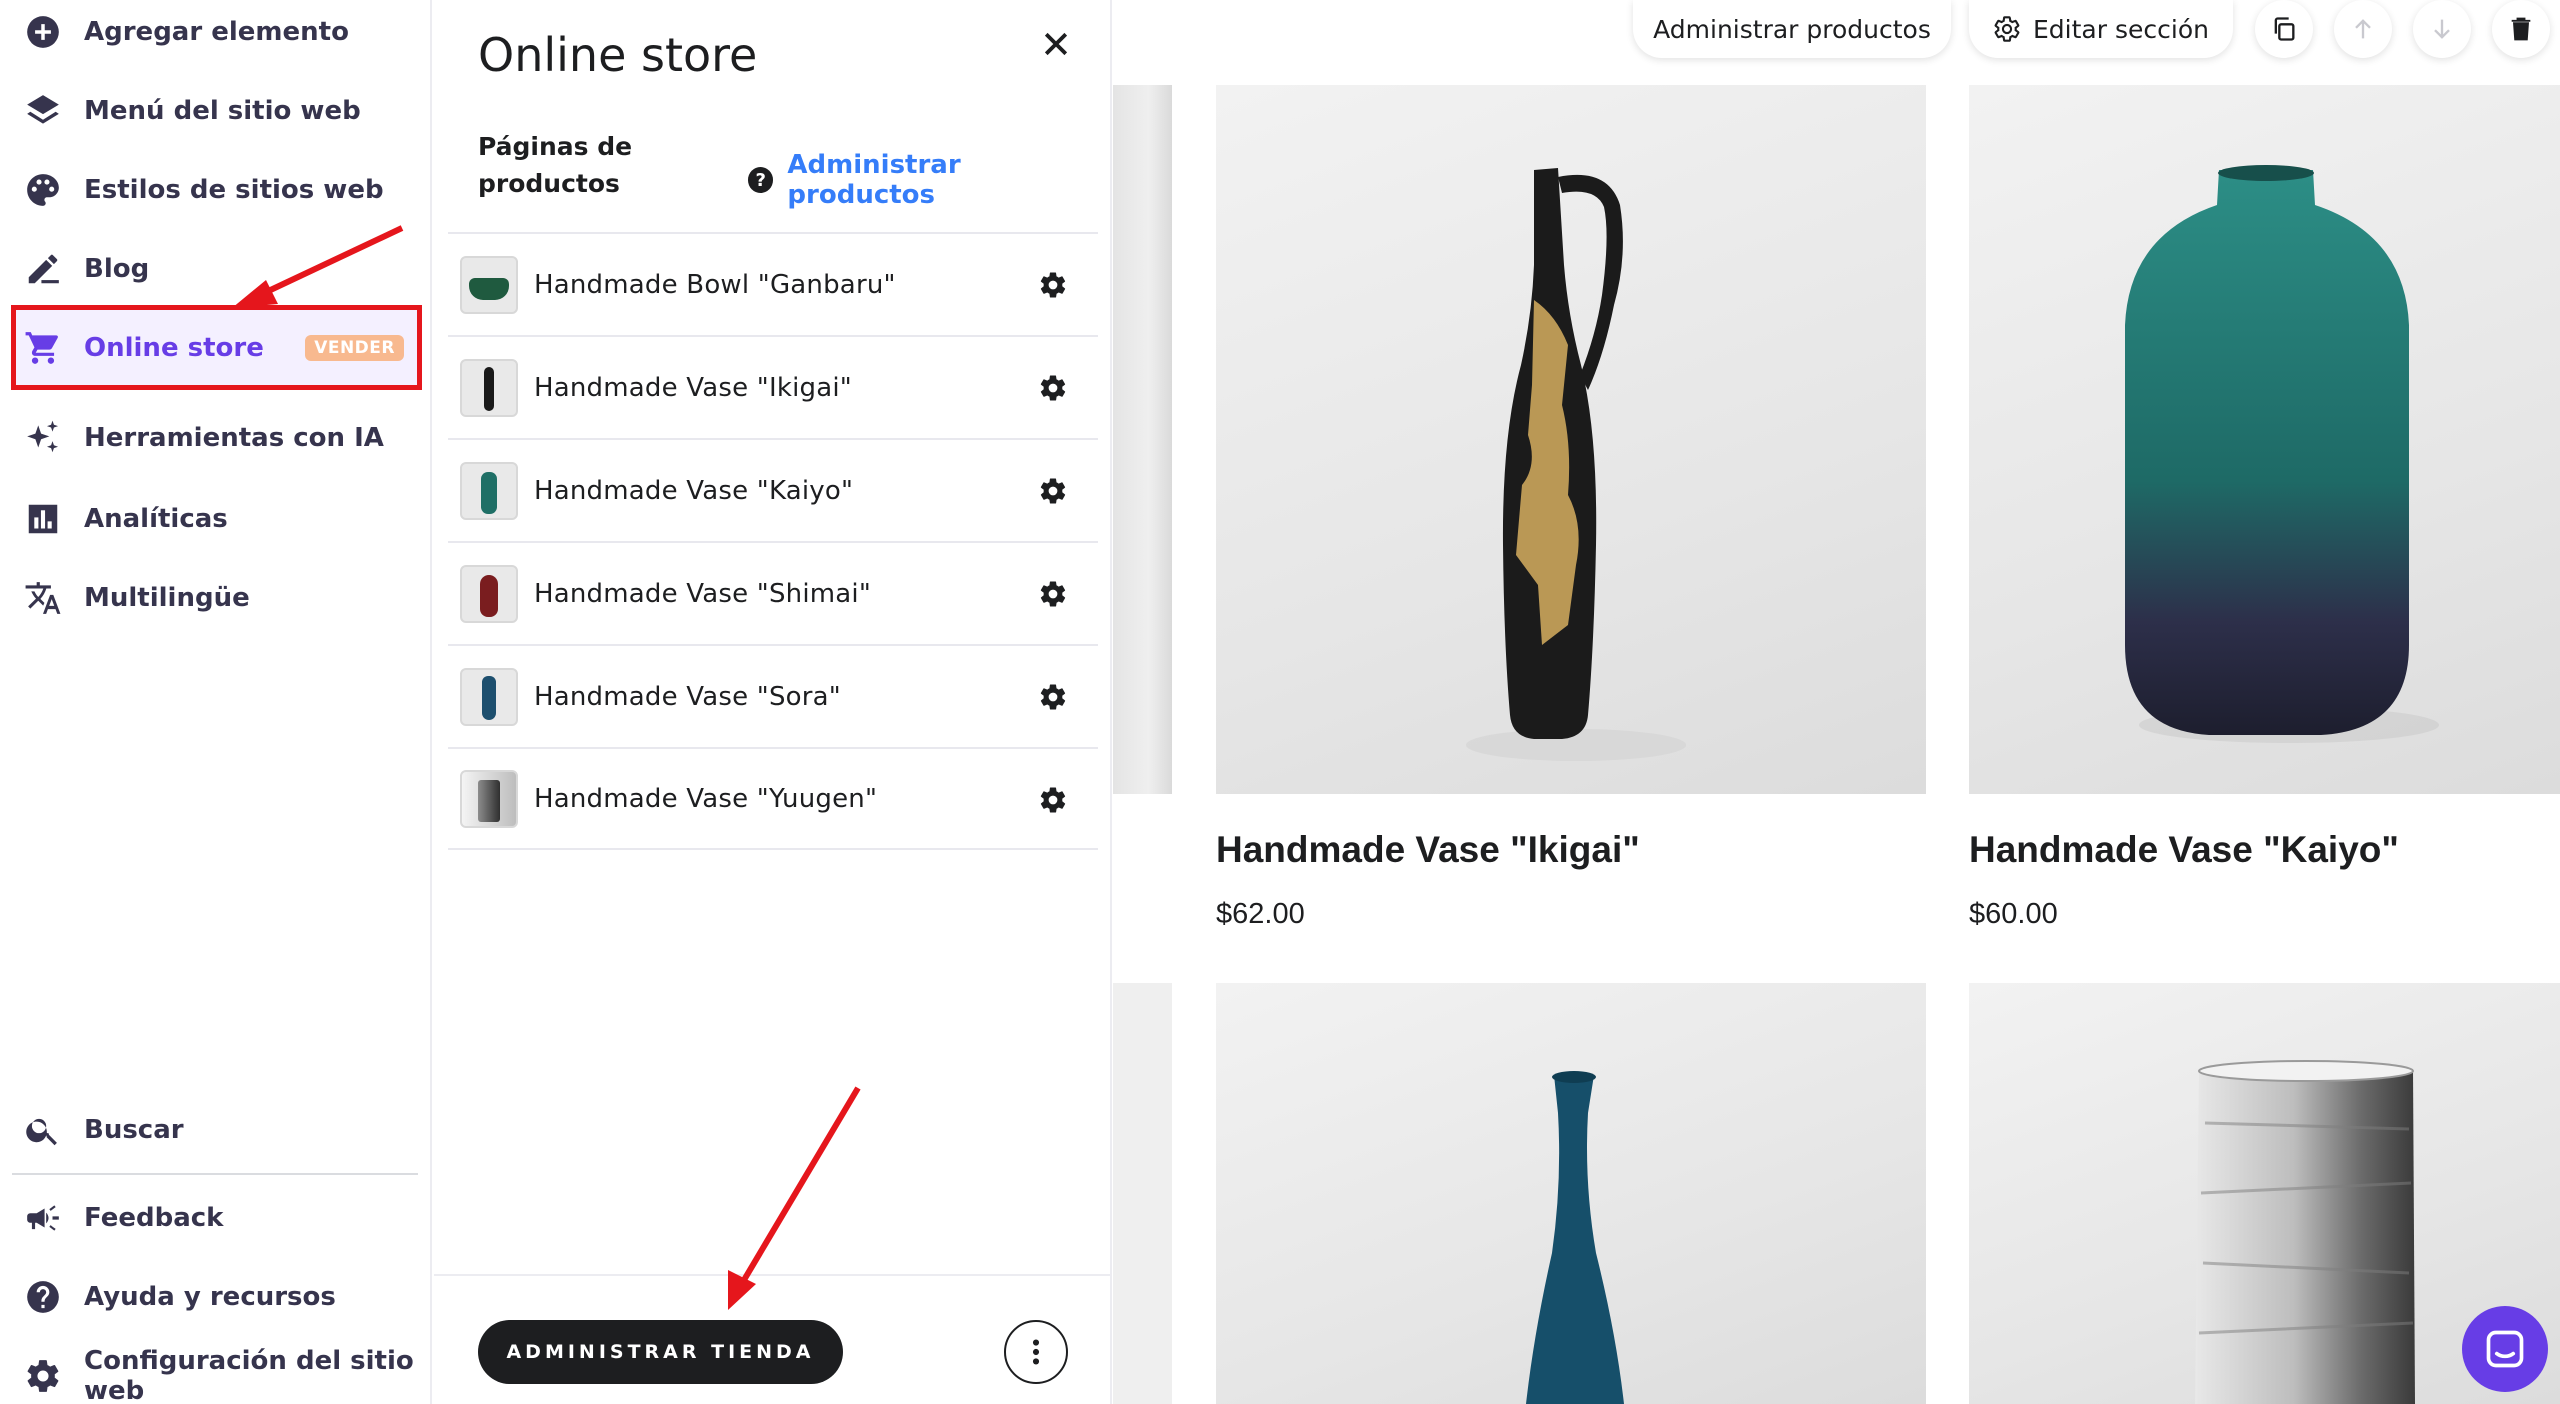 This screenshot has height=1404, width=2560. Describe the element at coordinates (43, 519) in the screenshot. I see `bar-chart-icon` at that location.